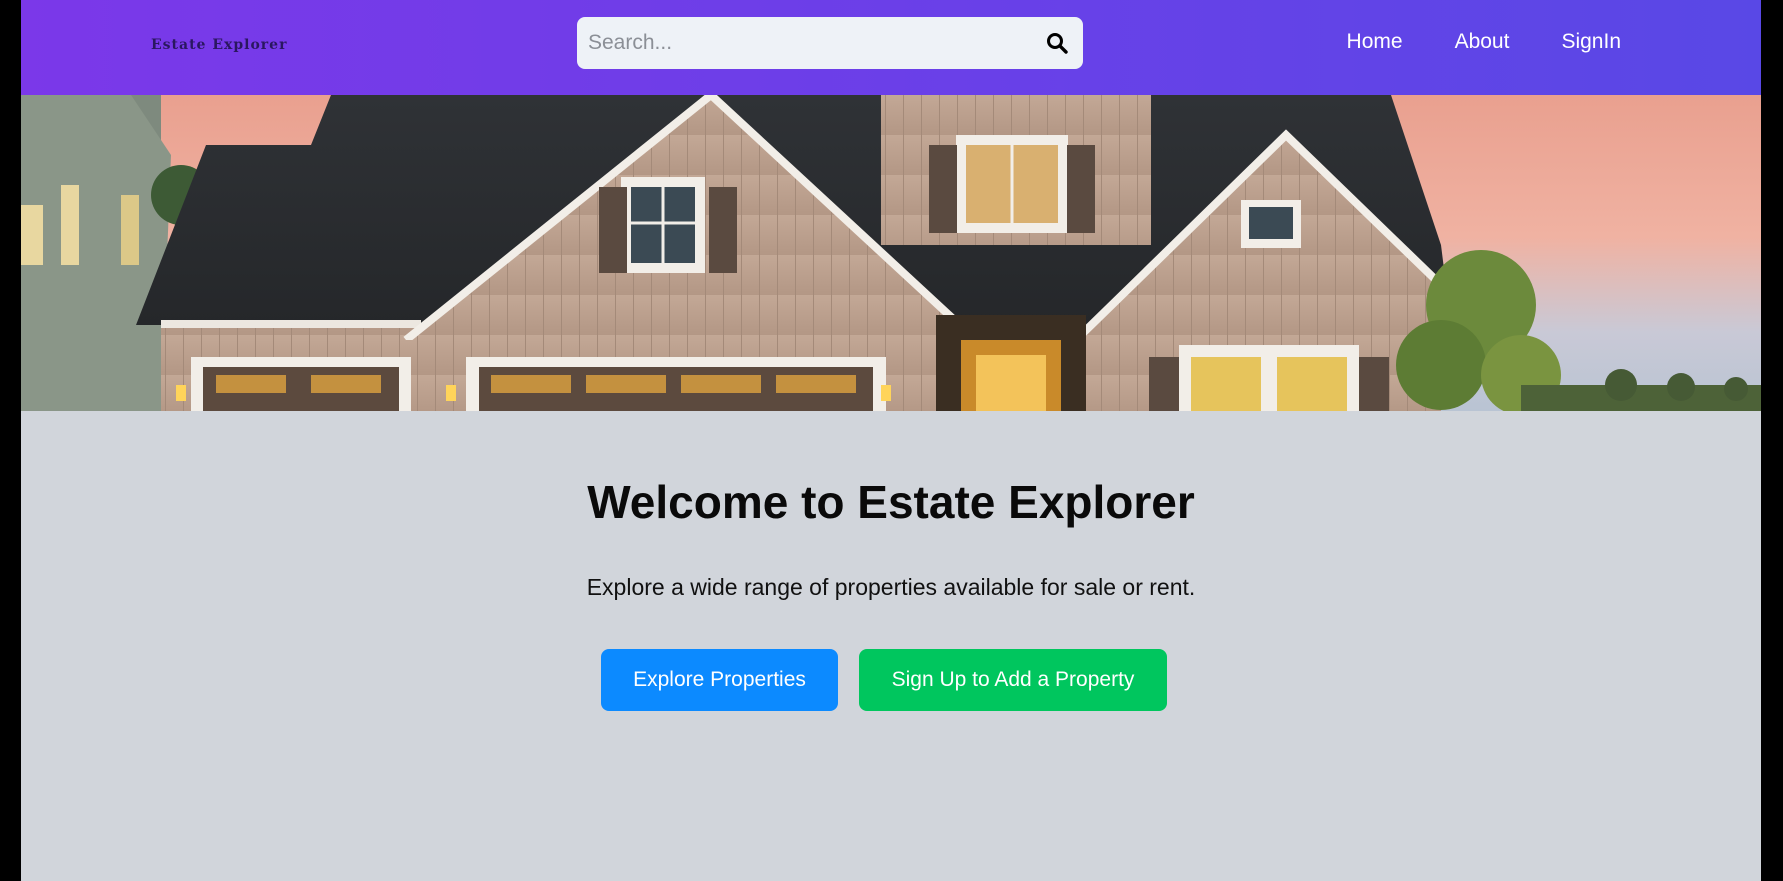 This screenshot has height=881, width=1783. Describe the element at coordinates (1591, 42) in the screenshot. I see `nav-link-signin: SignIn` at that location.